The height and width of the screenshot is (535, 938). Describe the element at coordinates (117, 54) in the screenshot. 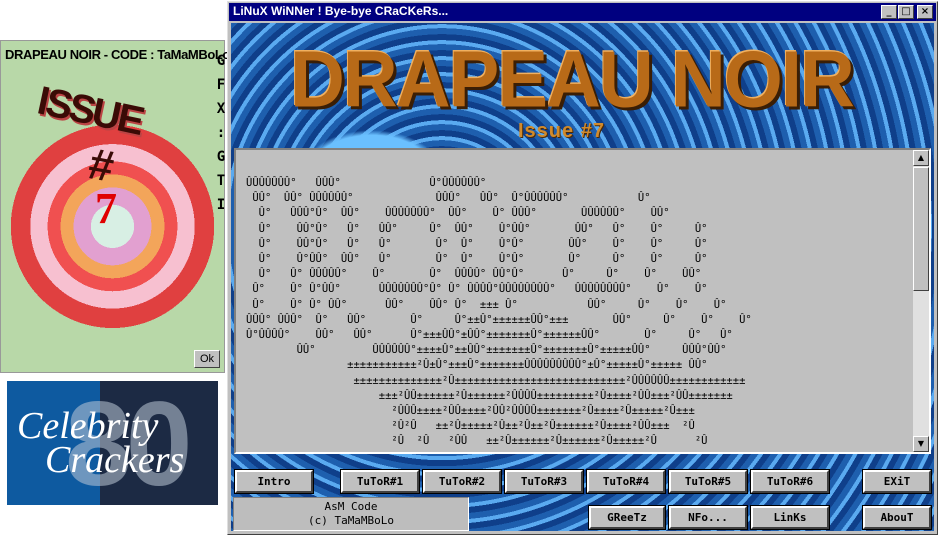

I see `cover-title: DRAPEAU NOIR - CODE : TaMaMBoLo` at that location.